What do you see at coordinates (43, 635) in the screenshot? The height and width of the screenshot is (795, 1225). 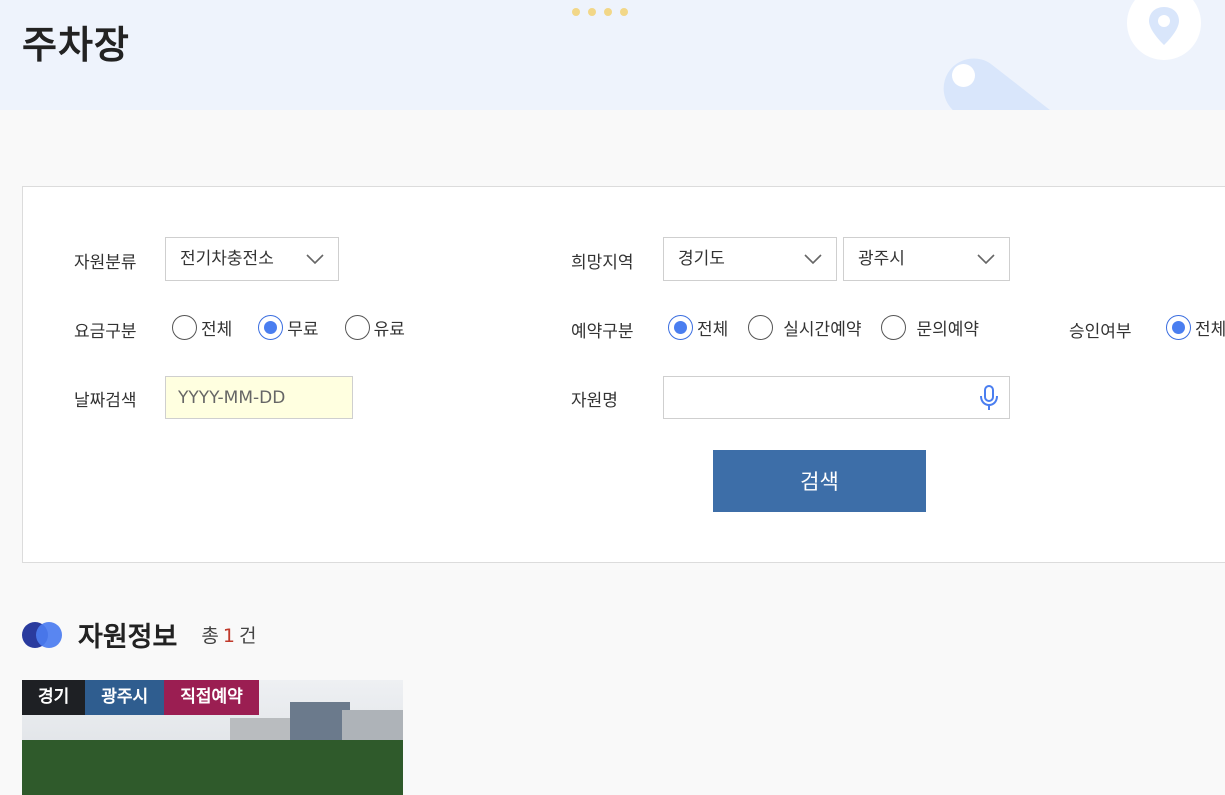 I see `section-bullet-icon` at bounding box center [43, 635].